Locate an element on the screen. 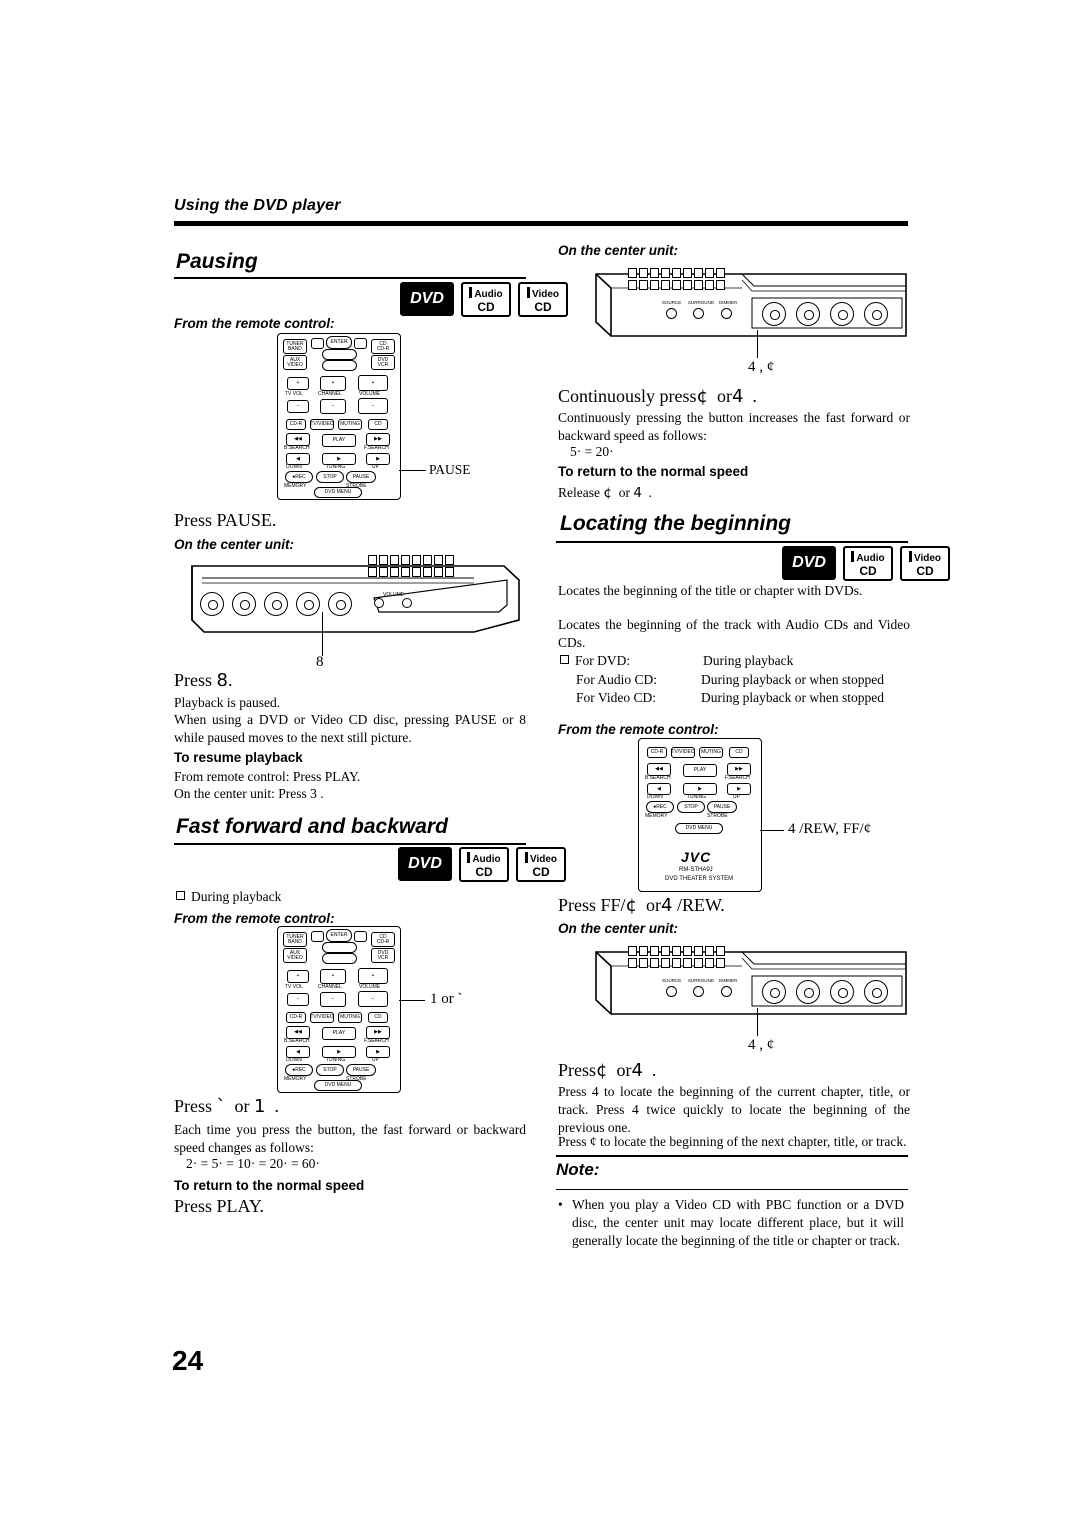 The image size is (1080, 1528). remote2-button-play: PLAY is located at coordinates (339, 1033).